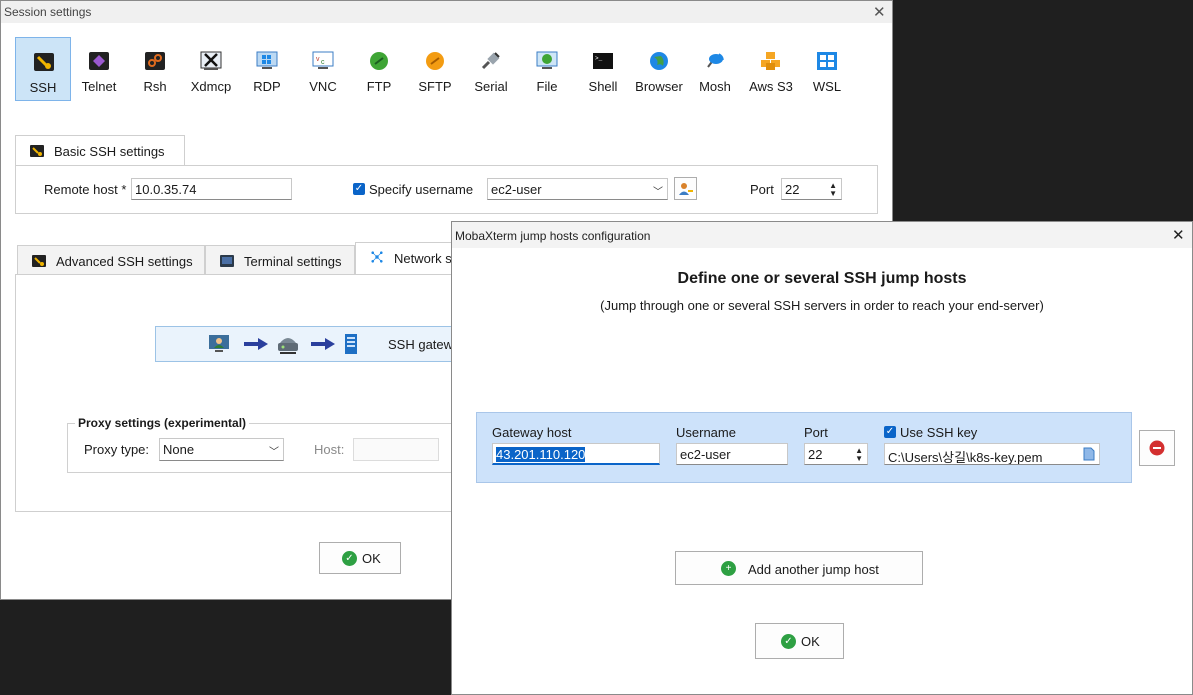 This screenshot has width=1193, height=695. I want to click on tab-advanced-ssh-settings: Advanced SSH settings, so click(111, 260).